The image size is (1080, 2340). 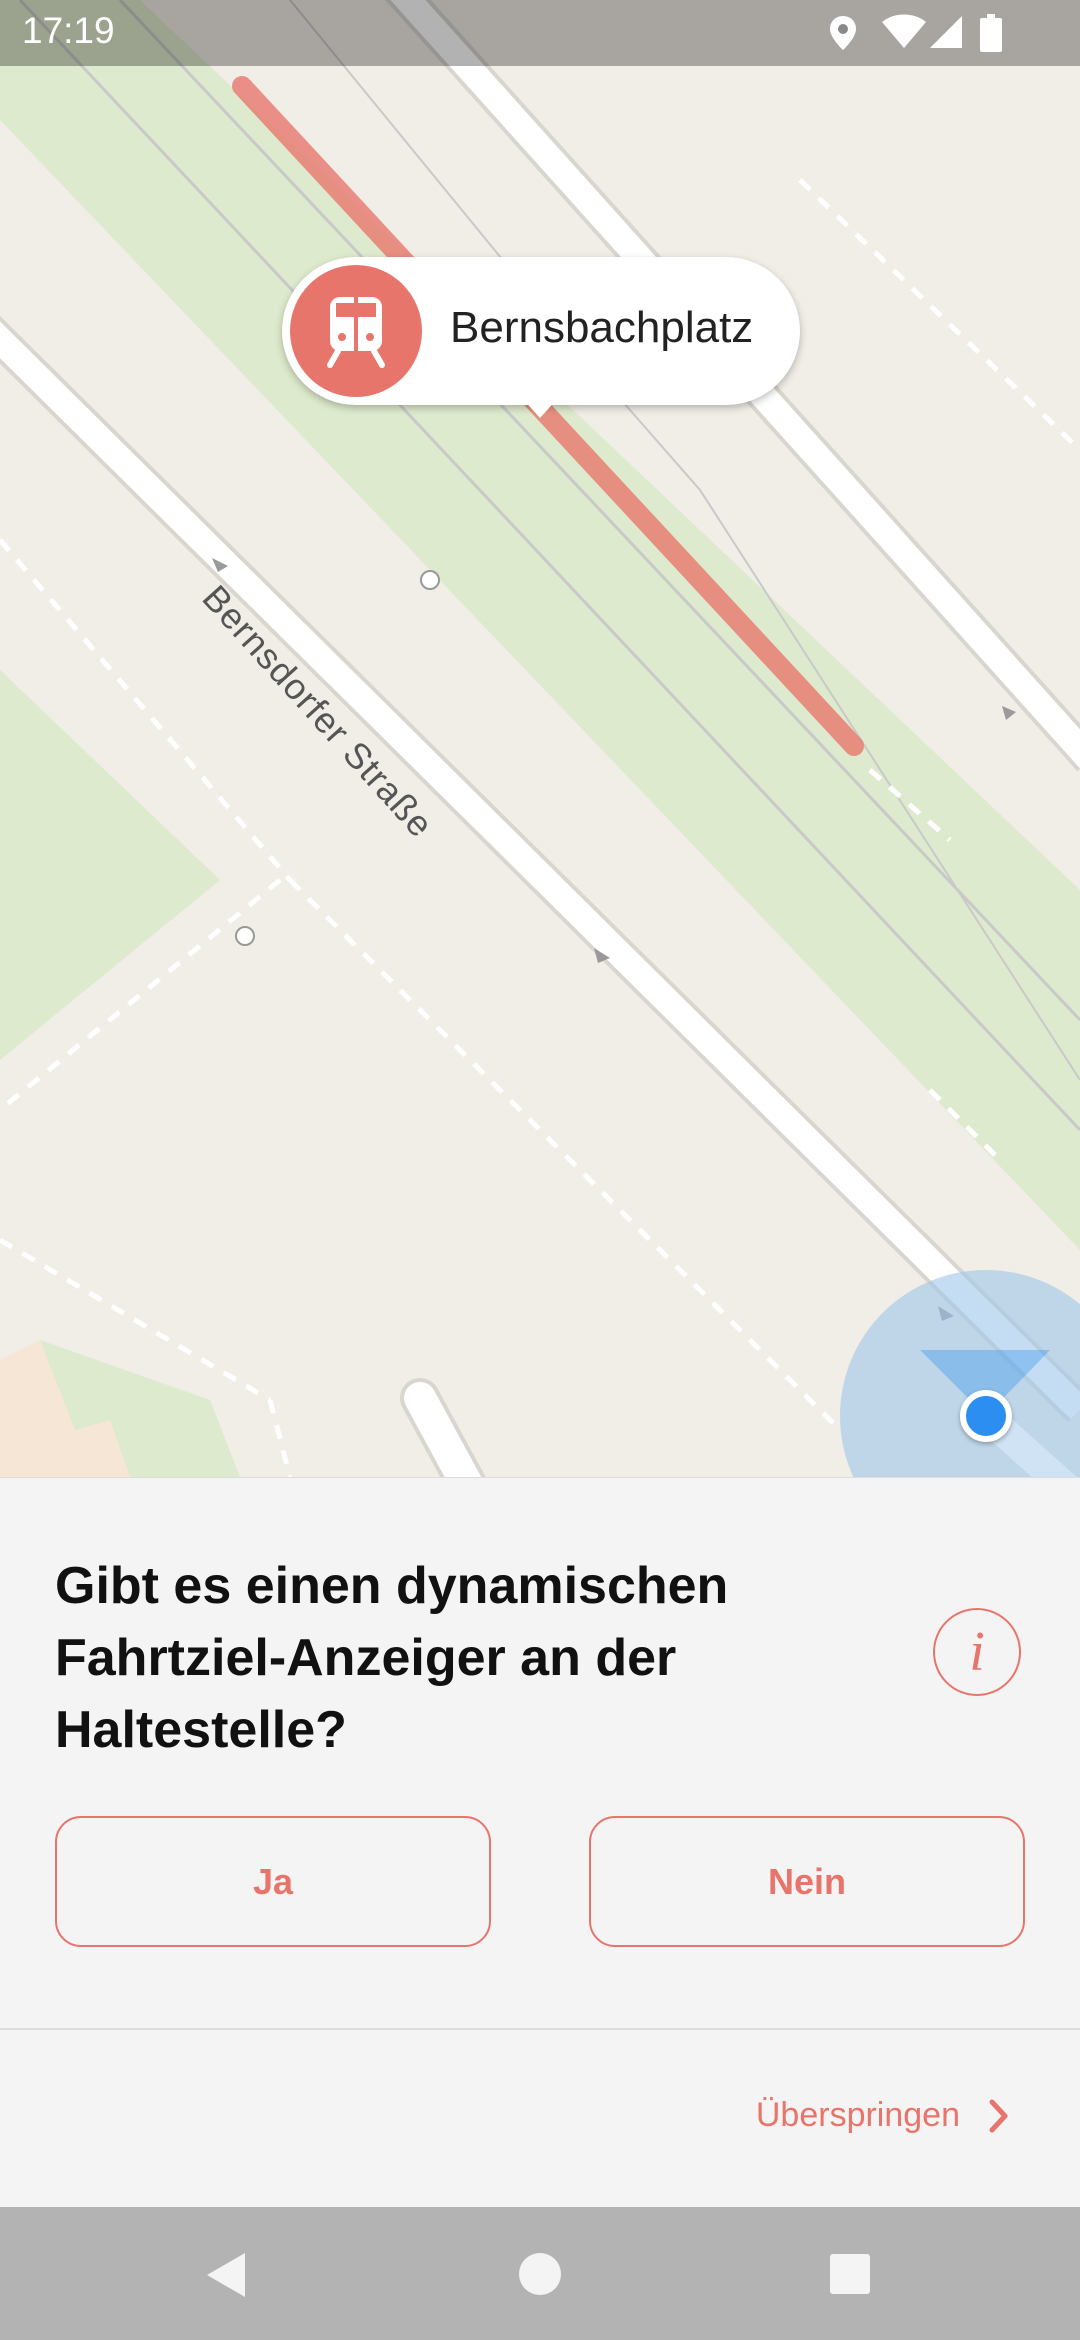 I want to click on yes-button: Ja, so click(x=273, y=1881).